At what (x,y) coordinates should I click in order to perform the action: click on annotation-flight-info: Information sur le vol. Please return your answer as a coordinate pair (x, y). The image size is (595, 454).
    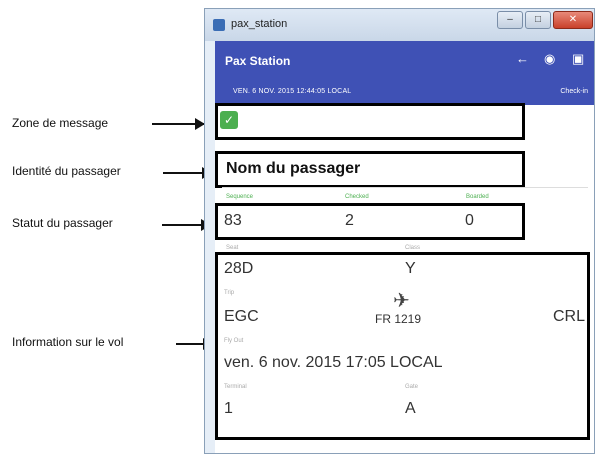
    Looking at the image, I should click on (68, 342).